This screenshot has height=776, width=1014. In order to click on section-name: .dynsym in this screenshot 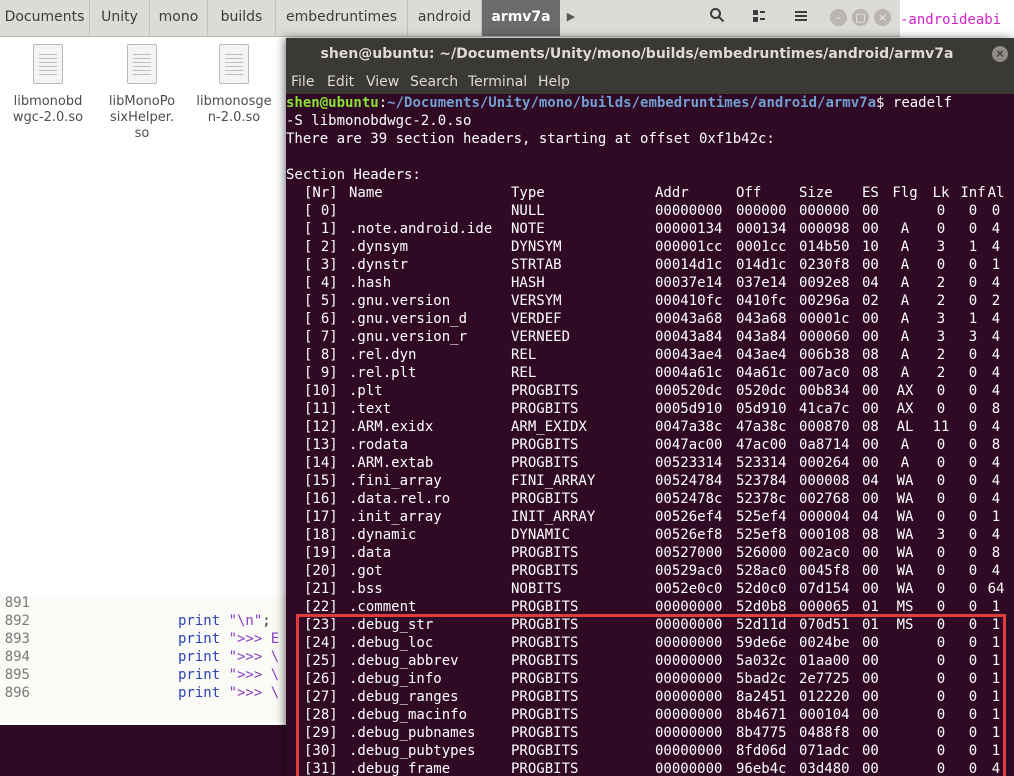, I will do `click(379, 247)`.